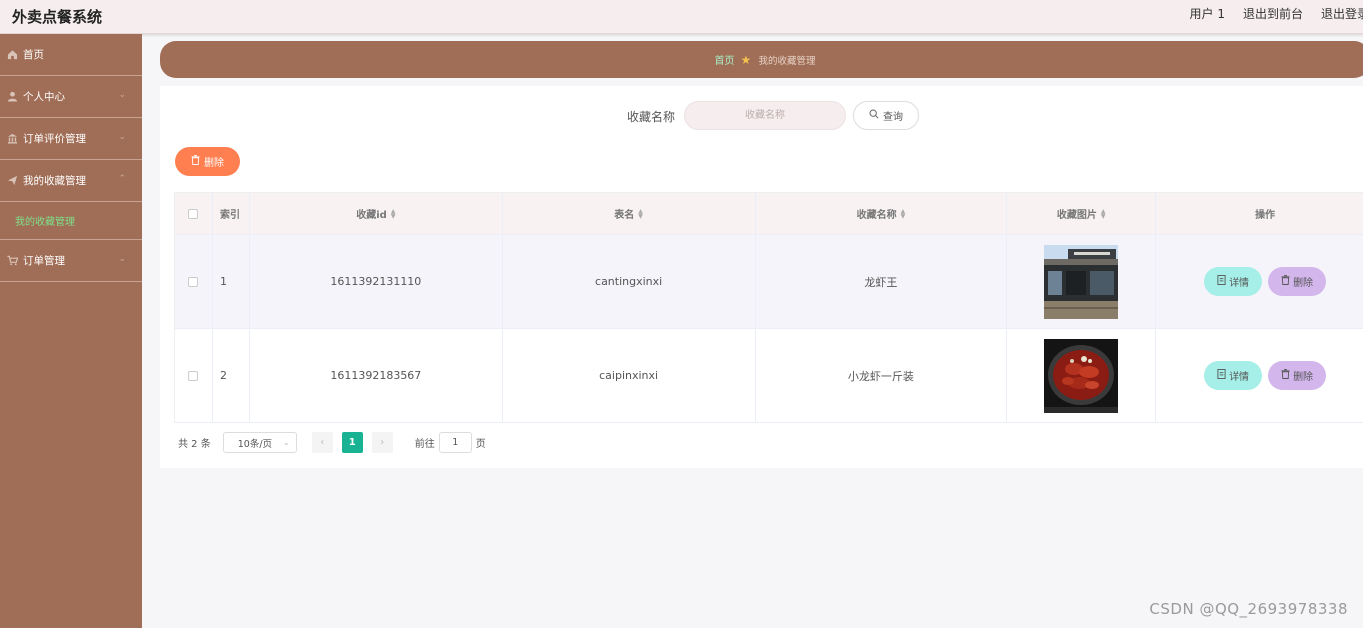 The width and height of the screenshot is (1363, 628). What do you see at coordinates (629, 281) in the screenshot?
I see `row-table-name: cantingxinxi` at bounding box center [629, 281].